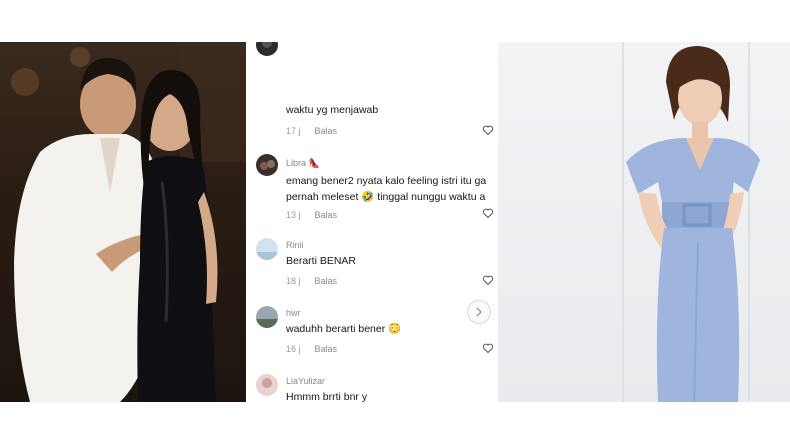 The height and width of the screenshot is (445, 790). Describe the element at coordinates (372, 270) in the screenshot. I see `comment-item: Rinii Berarti BENAR 18 j Balas` at that location.